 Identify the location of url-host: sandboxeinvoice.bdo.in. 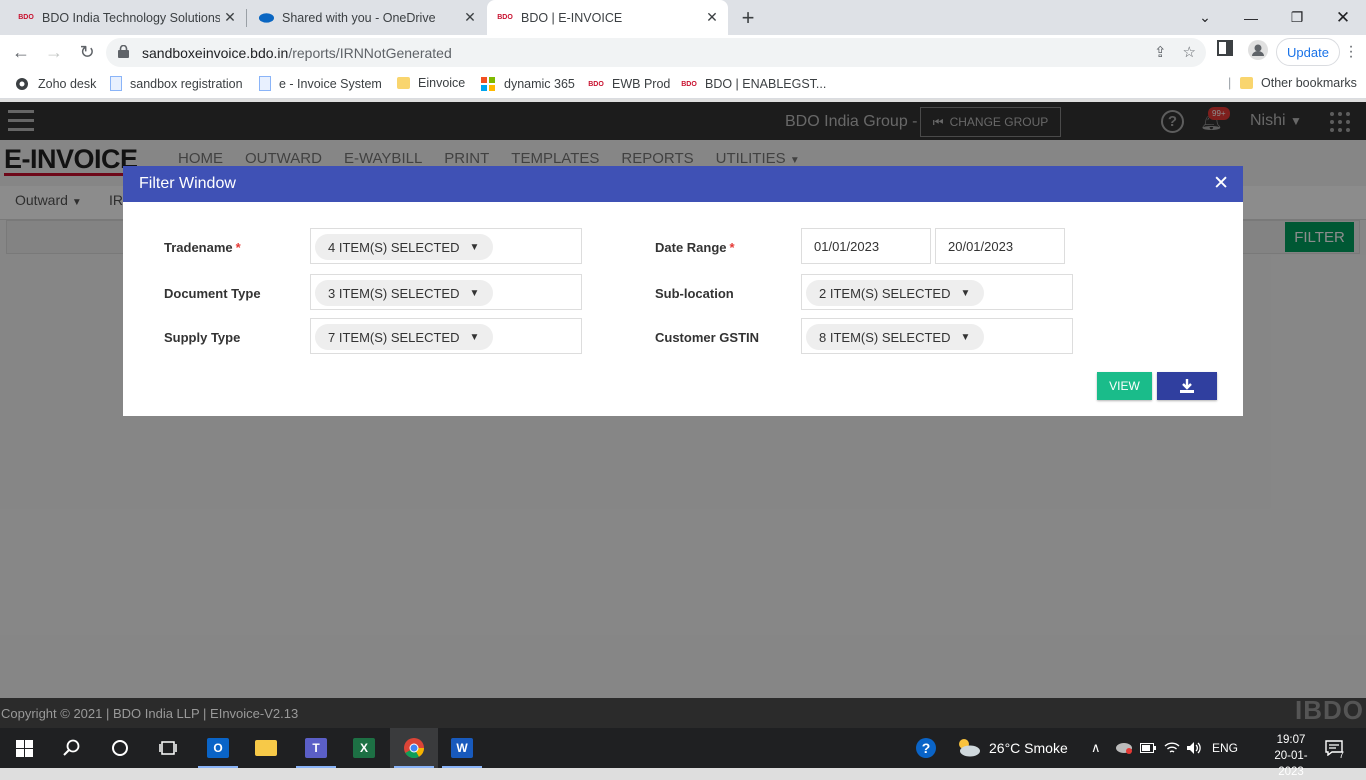
(215, 52).